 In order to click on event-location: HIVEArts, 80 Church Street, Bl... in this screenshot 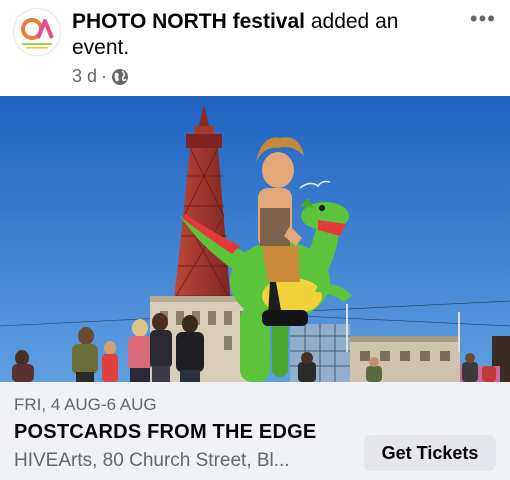, I will do `click(152, 460)`.